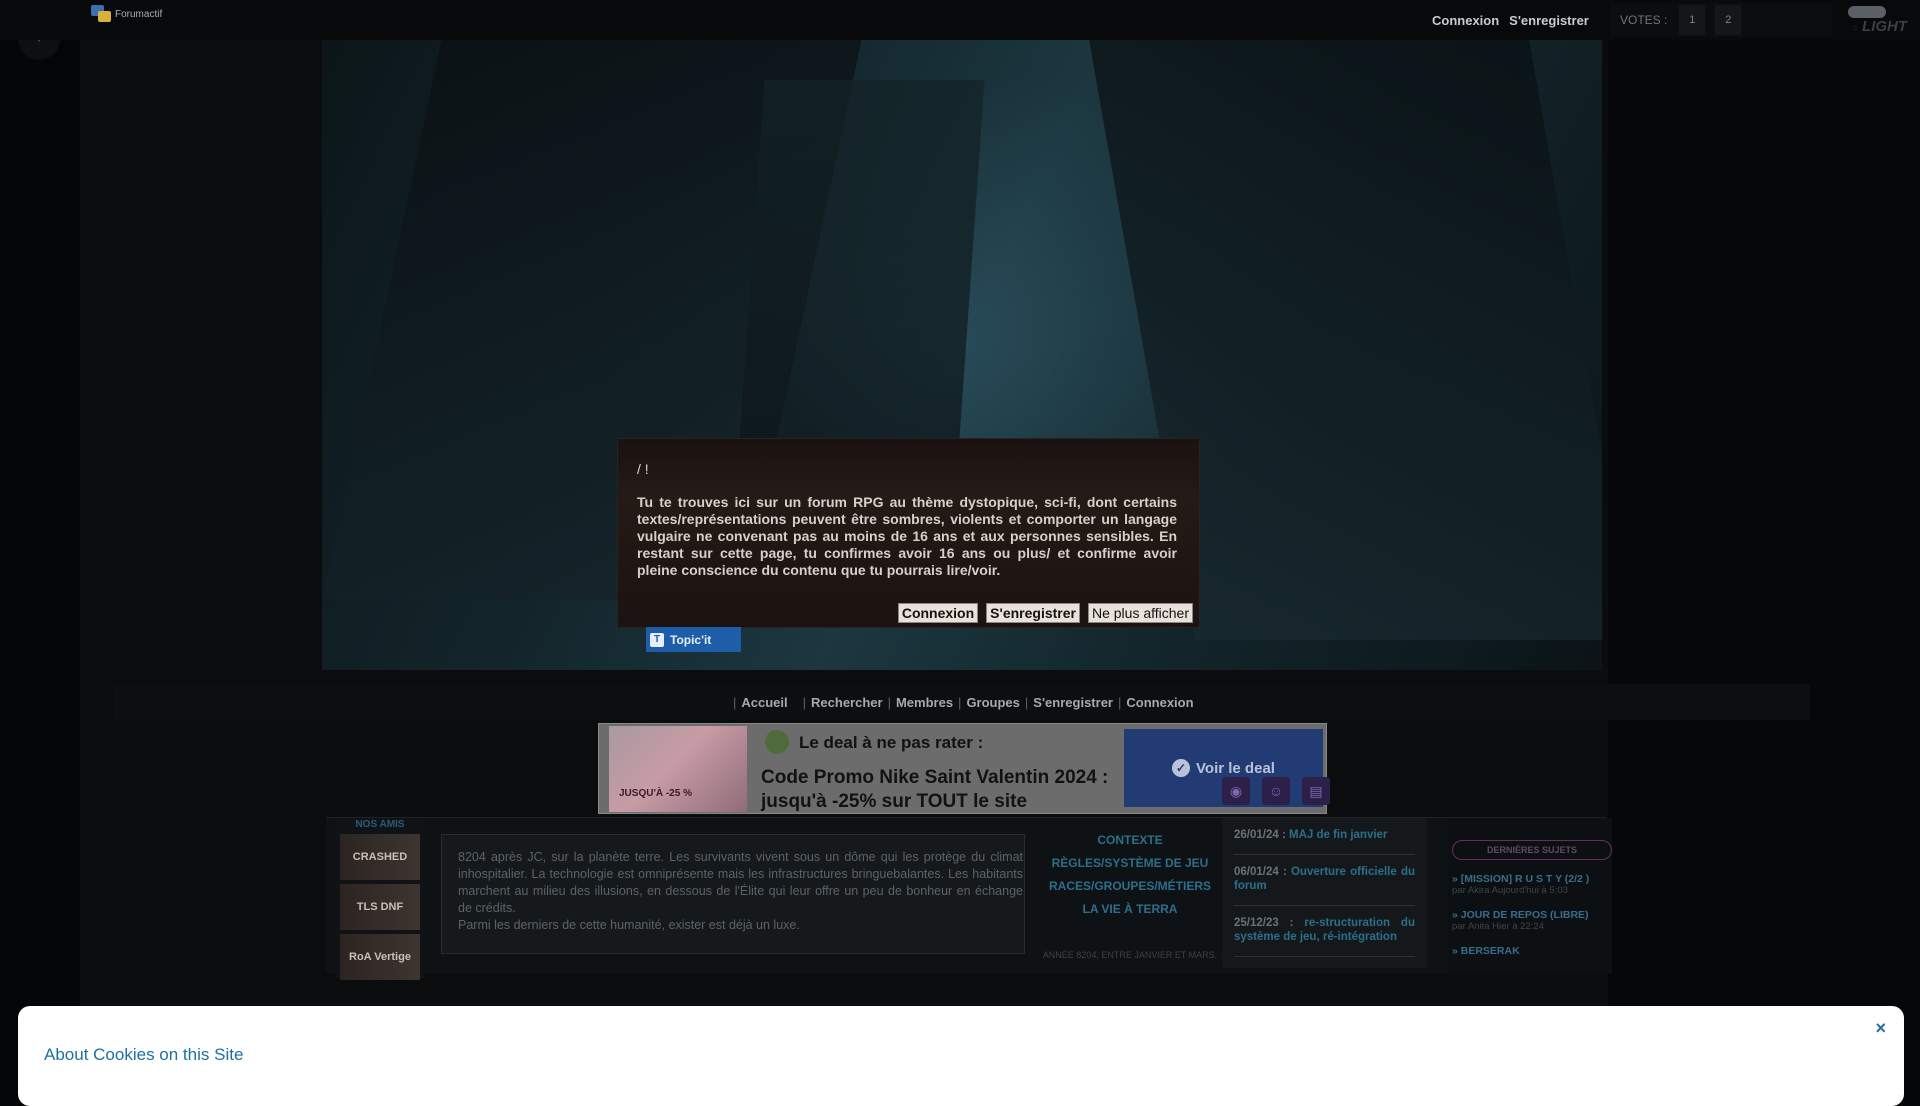 Image resolution: width=1920 pixels, height=1106 pixels. What do you see at coordinates (101, 14) in the screenshot?
I see `forumactif-icon` at bounding box center [101, 14].